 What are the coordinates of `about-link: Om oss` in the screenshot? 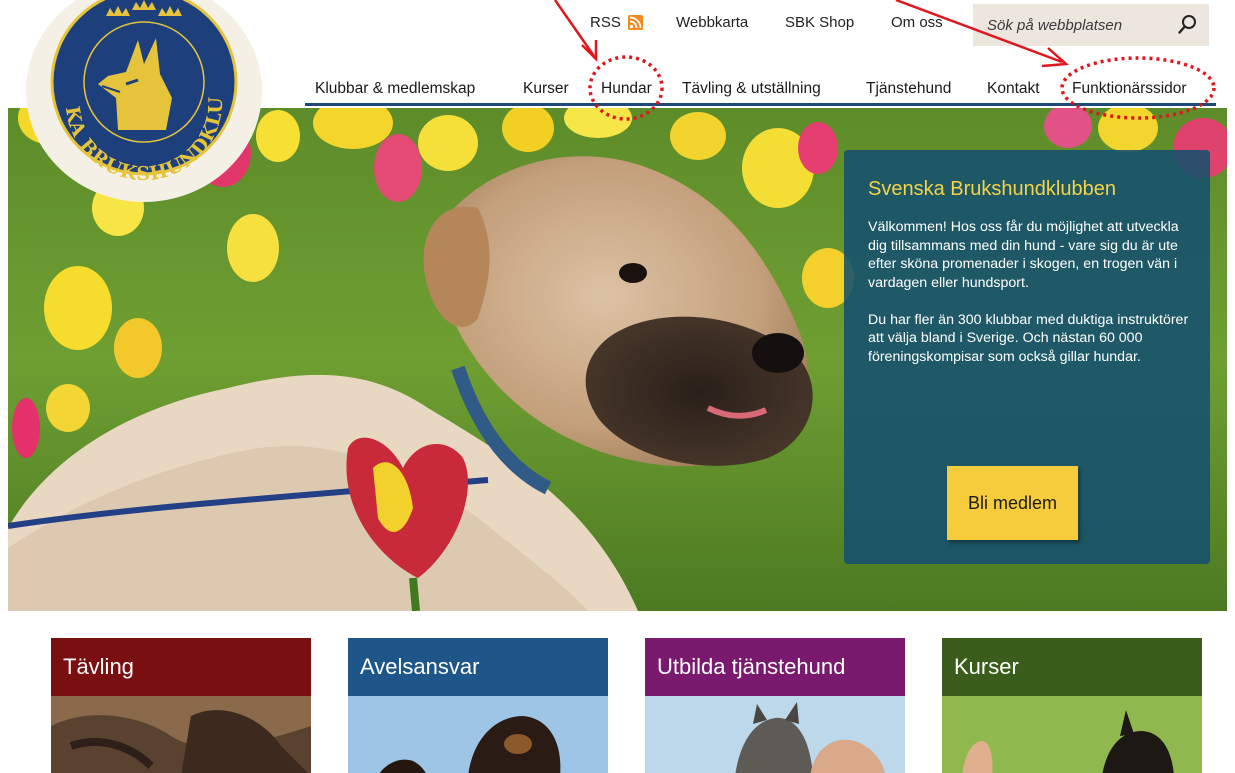 It's located at (917, 22).